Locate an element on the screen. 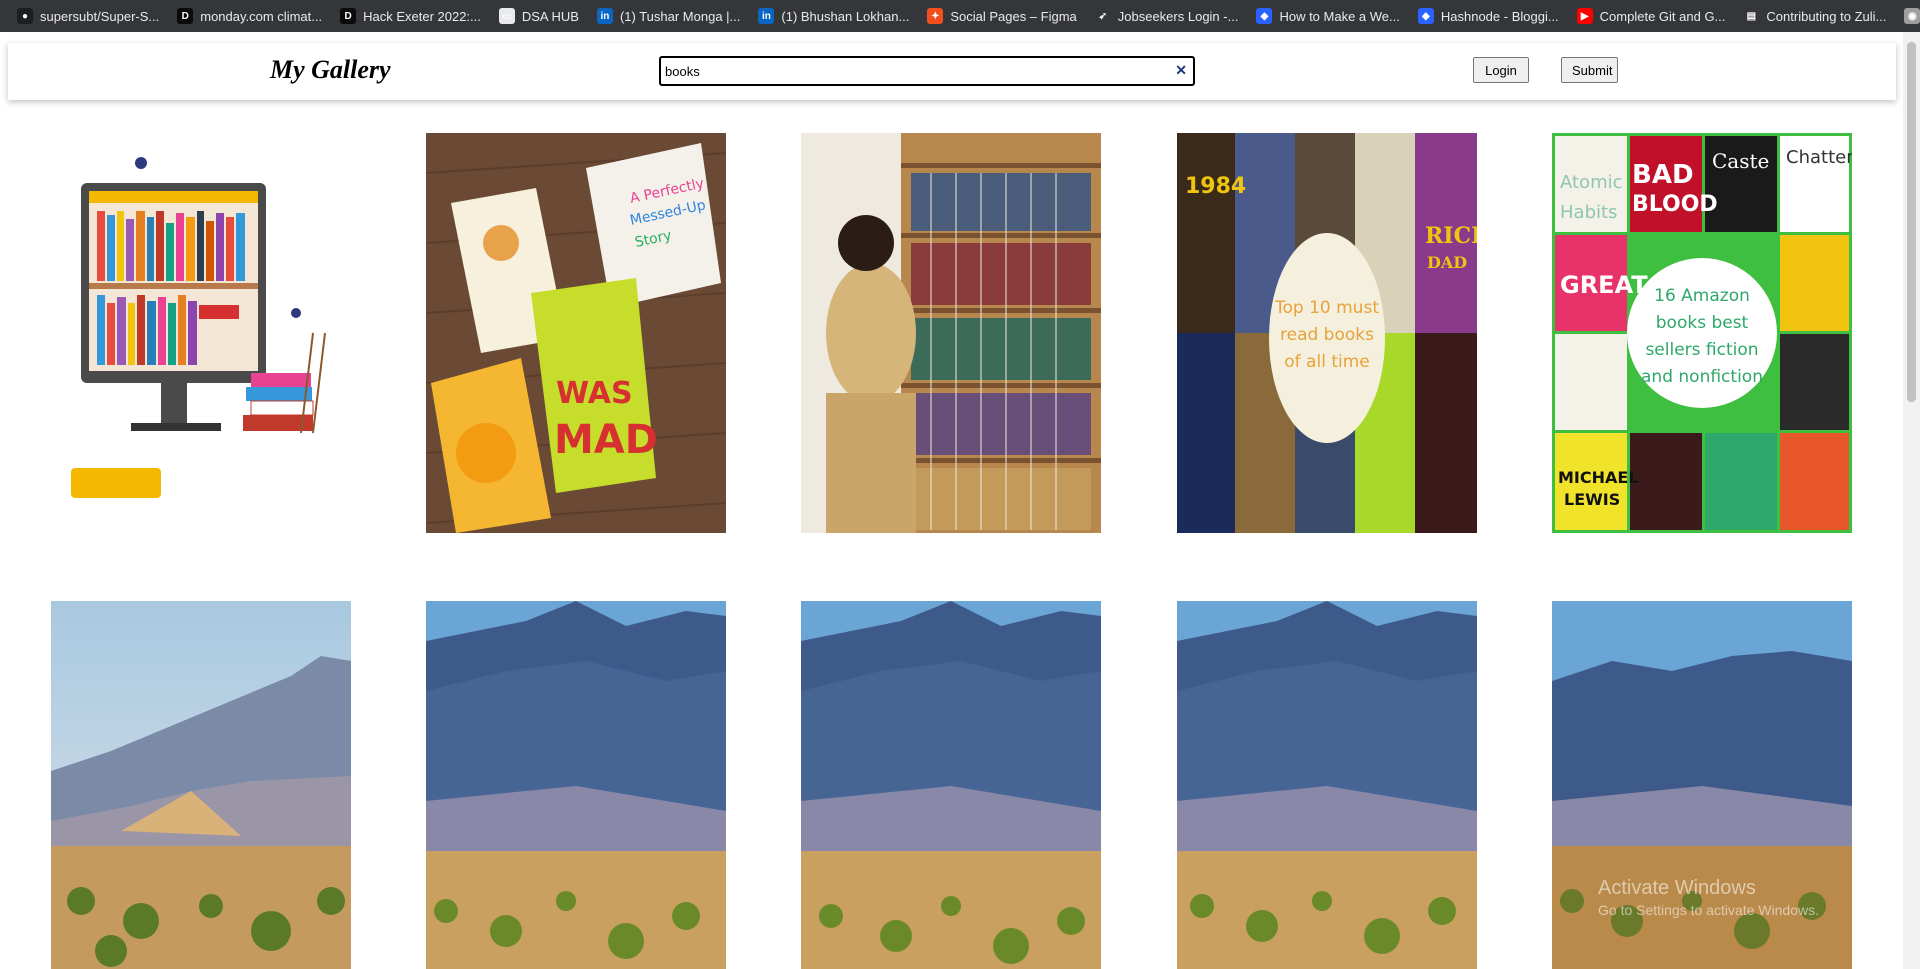 The image size is (1920, 969). collage-caption-line: 16 Amazon is located at coordinates (1702, 296).